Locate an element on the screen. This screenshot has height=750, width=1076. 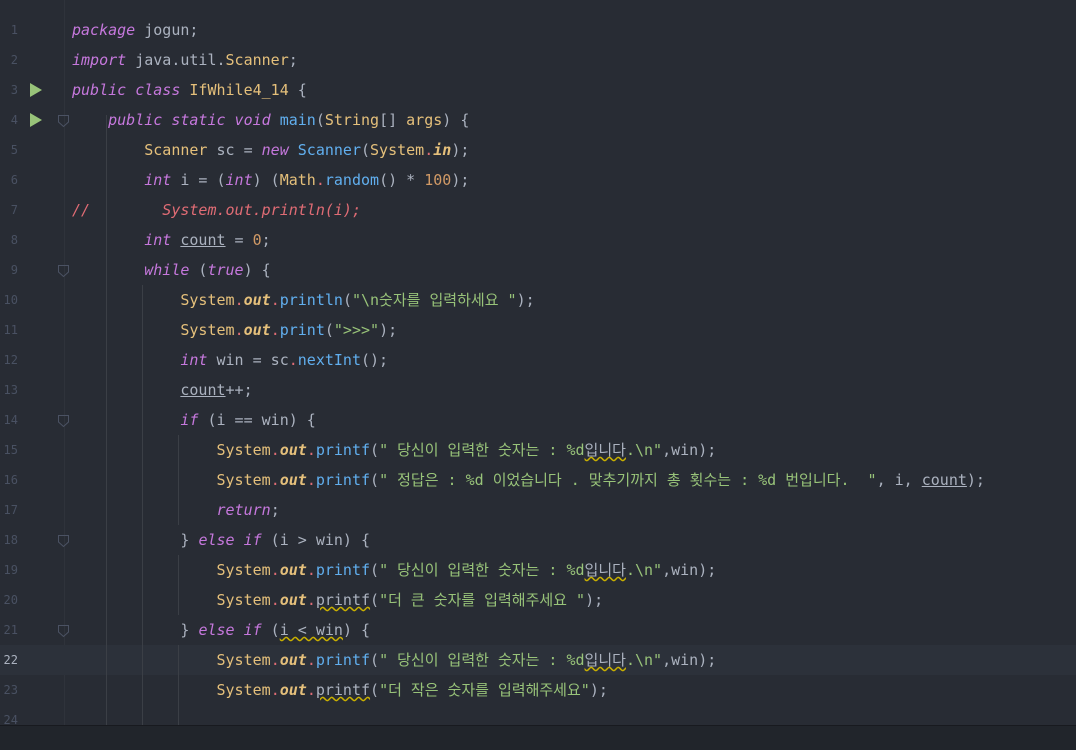
code-text: System.out.printf("더 큰 숫자를 입력해주세요 "); is located at coordinates (338, 600).